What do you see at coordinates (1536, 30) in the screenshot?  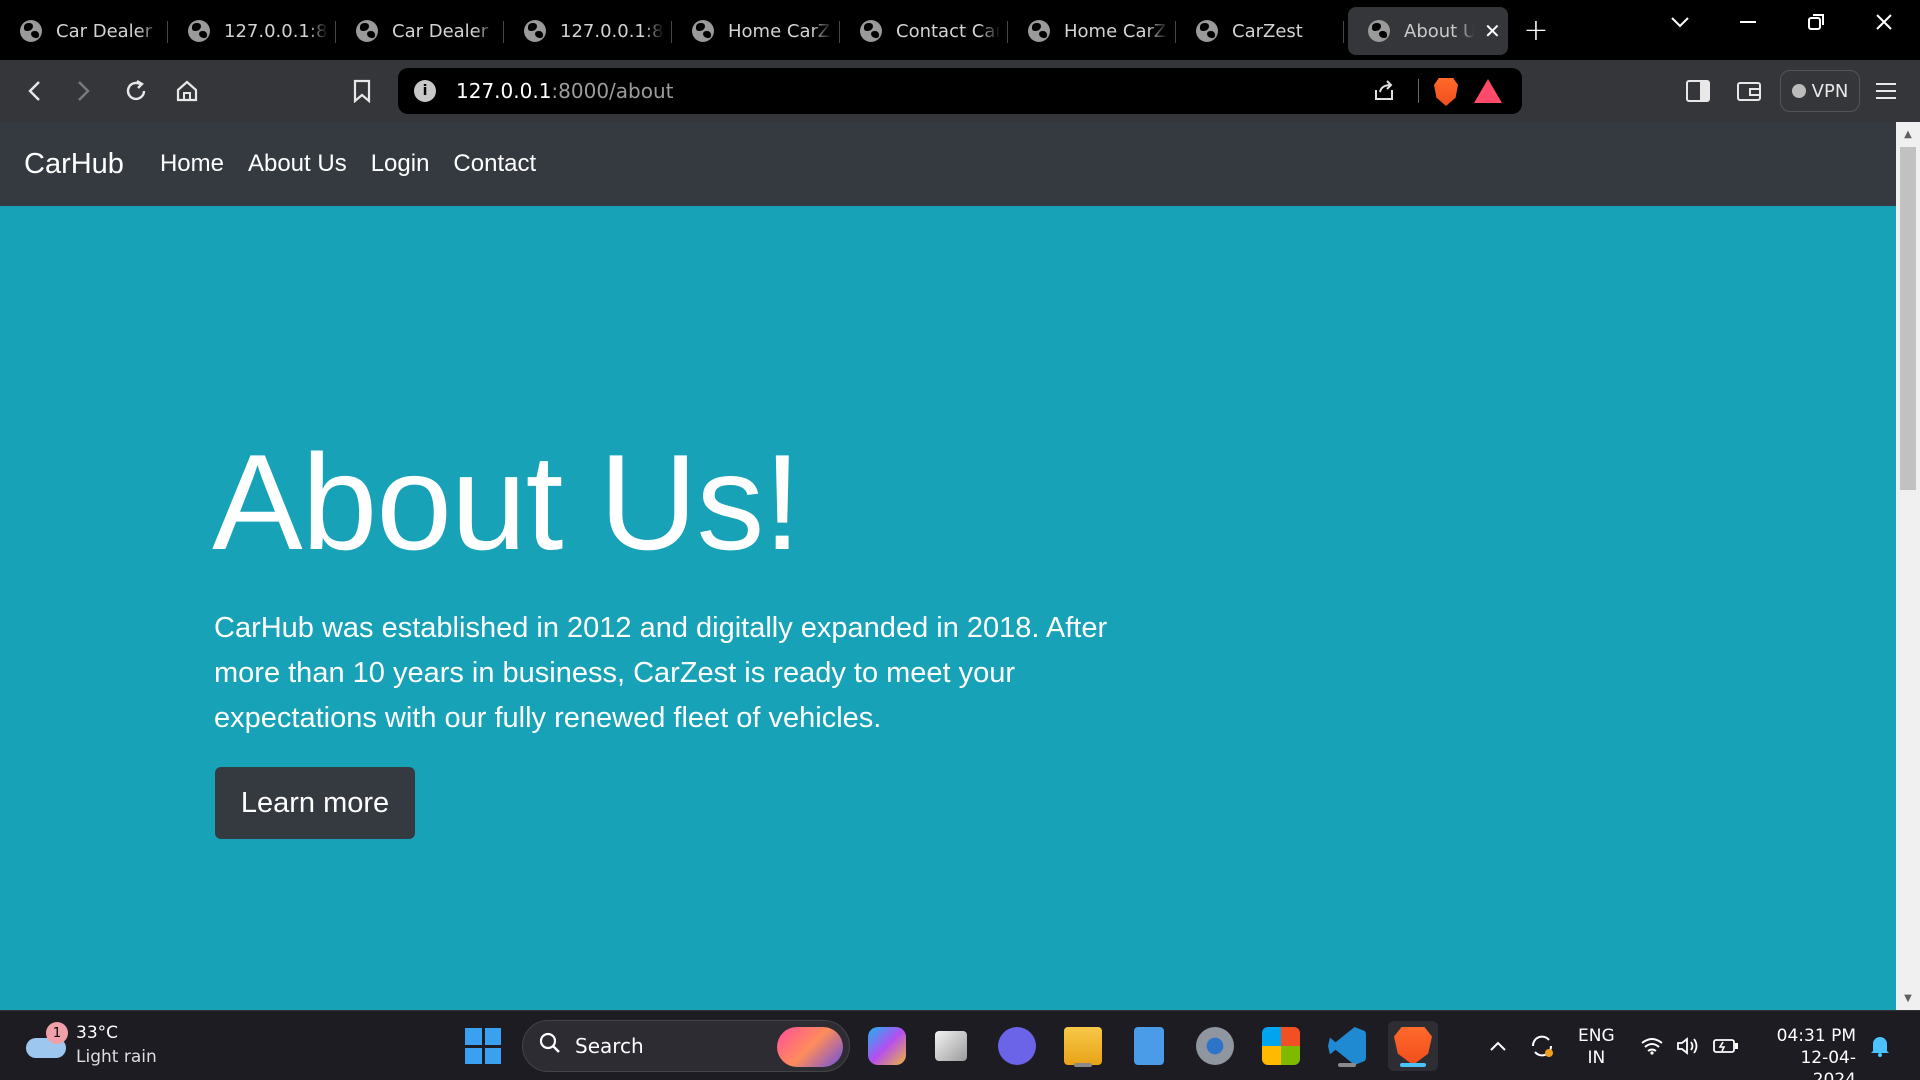 I see `new-tab-button: +` at bounding box center [1536, 30].